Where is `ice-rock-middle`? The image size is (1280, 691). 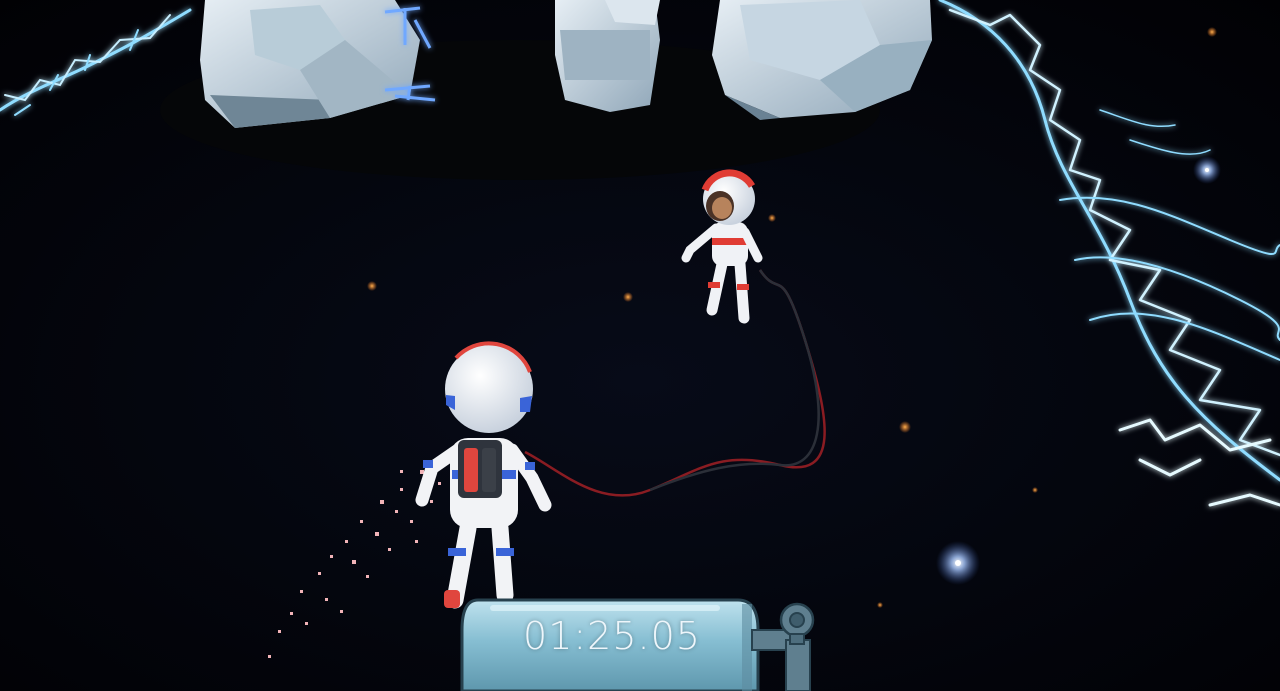 ice-rock-middle is located at coordinates (607, 56).